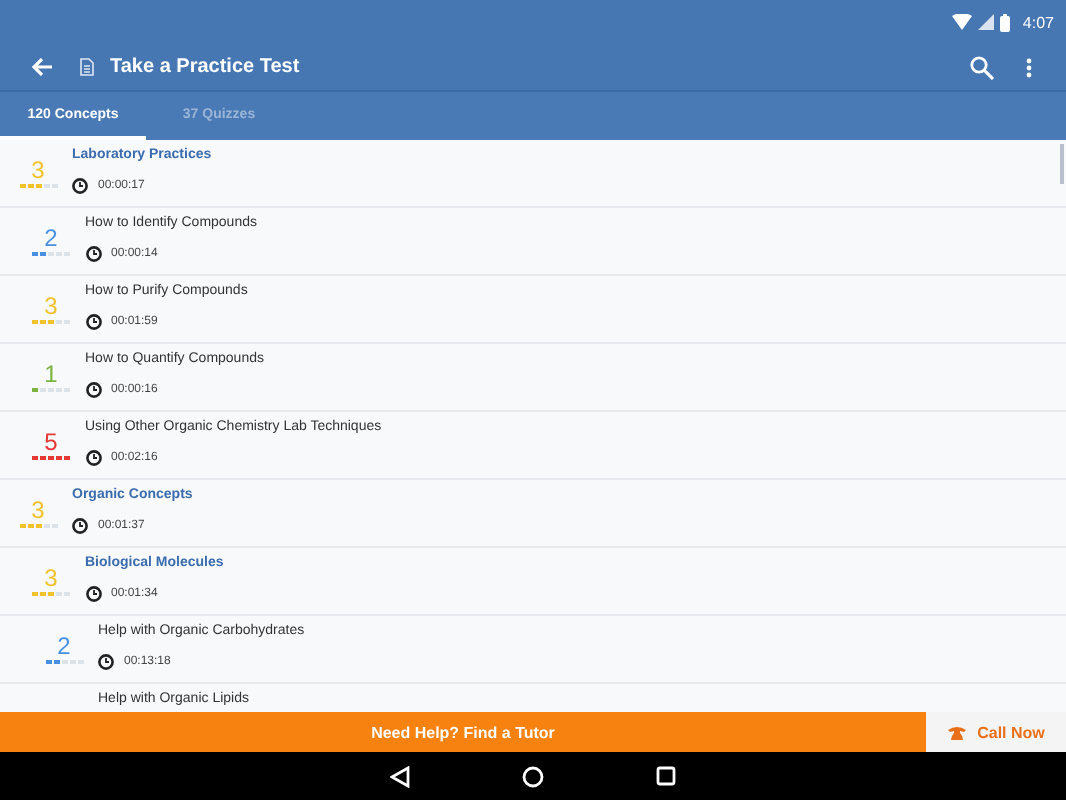  Describe the element at coordinates (533, 776) in the screenshot. I see `home-icon` at that location.